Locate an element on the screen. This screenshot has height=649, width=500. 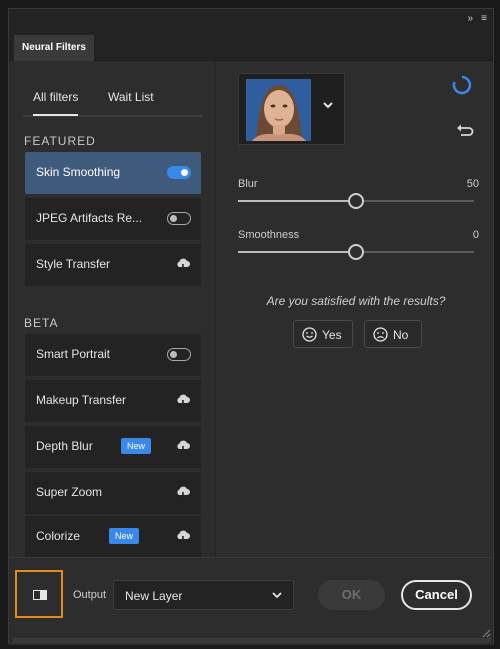
filter-super-zoom: Super Zoom is located at coordinates (113, 493).